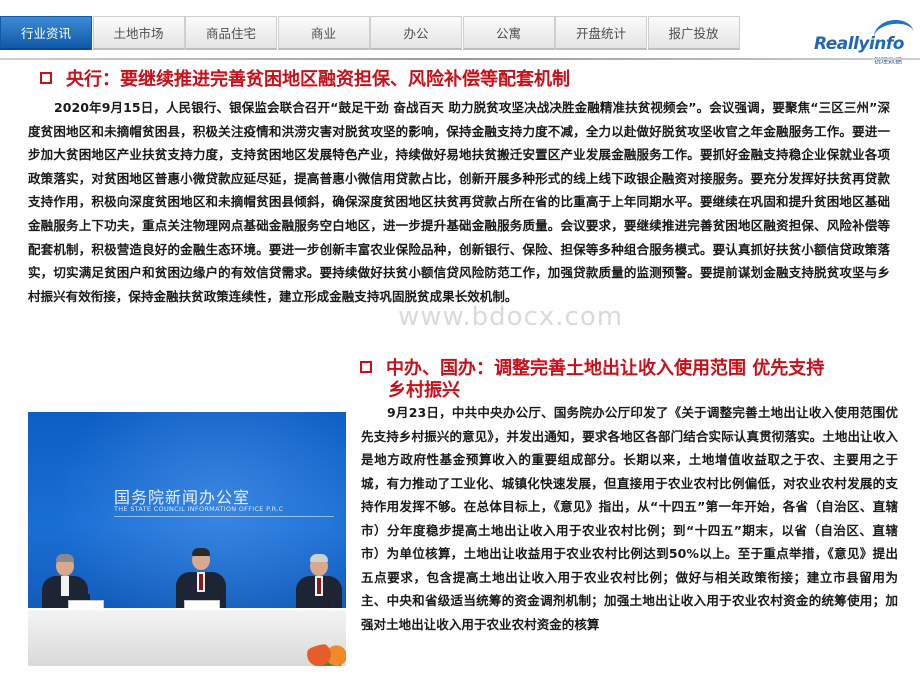 The height and width of the screenshot is (690, 920). Describe the element at coordinates (601, 33) in the screenshot. I see `tab-opening-stats: 开盘统计` at that location.